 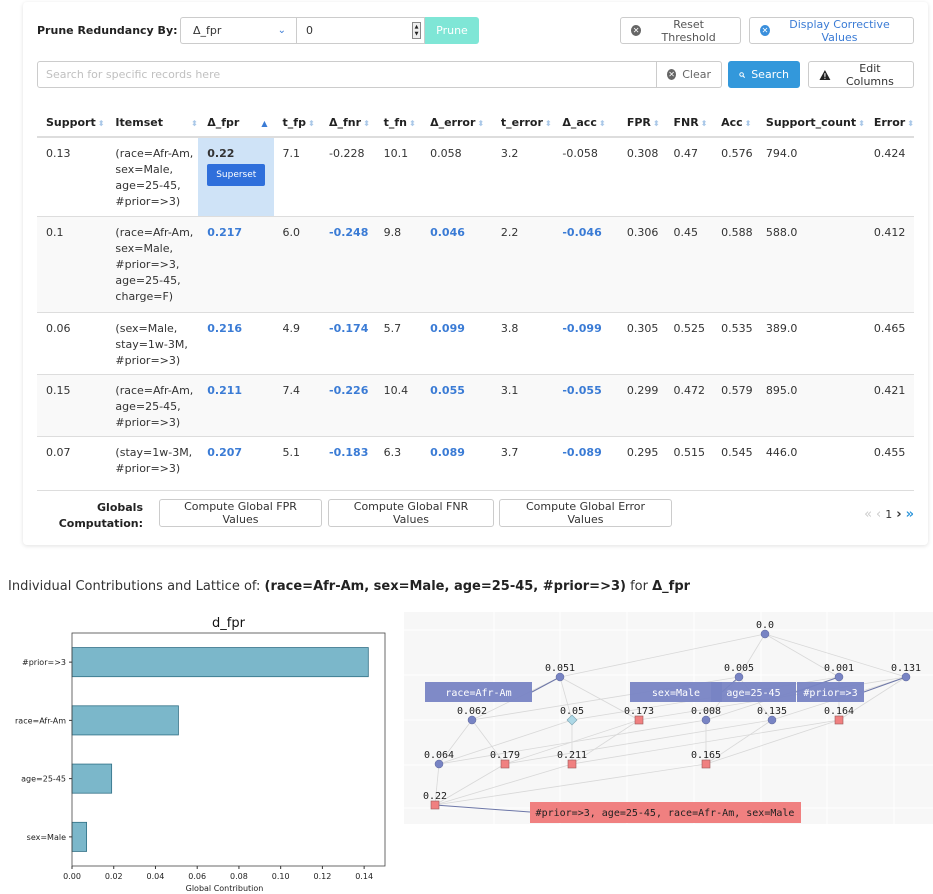 I want to click on column-header: Δ_acc ⬍, so click(x=585, y=123).